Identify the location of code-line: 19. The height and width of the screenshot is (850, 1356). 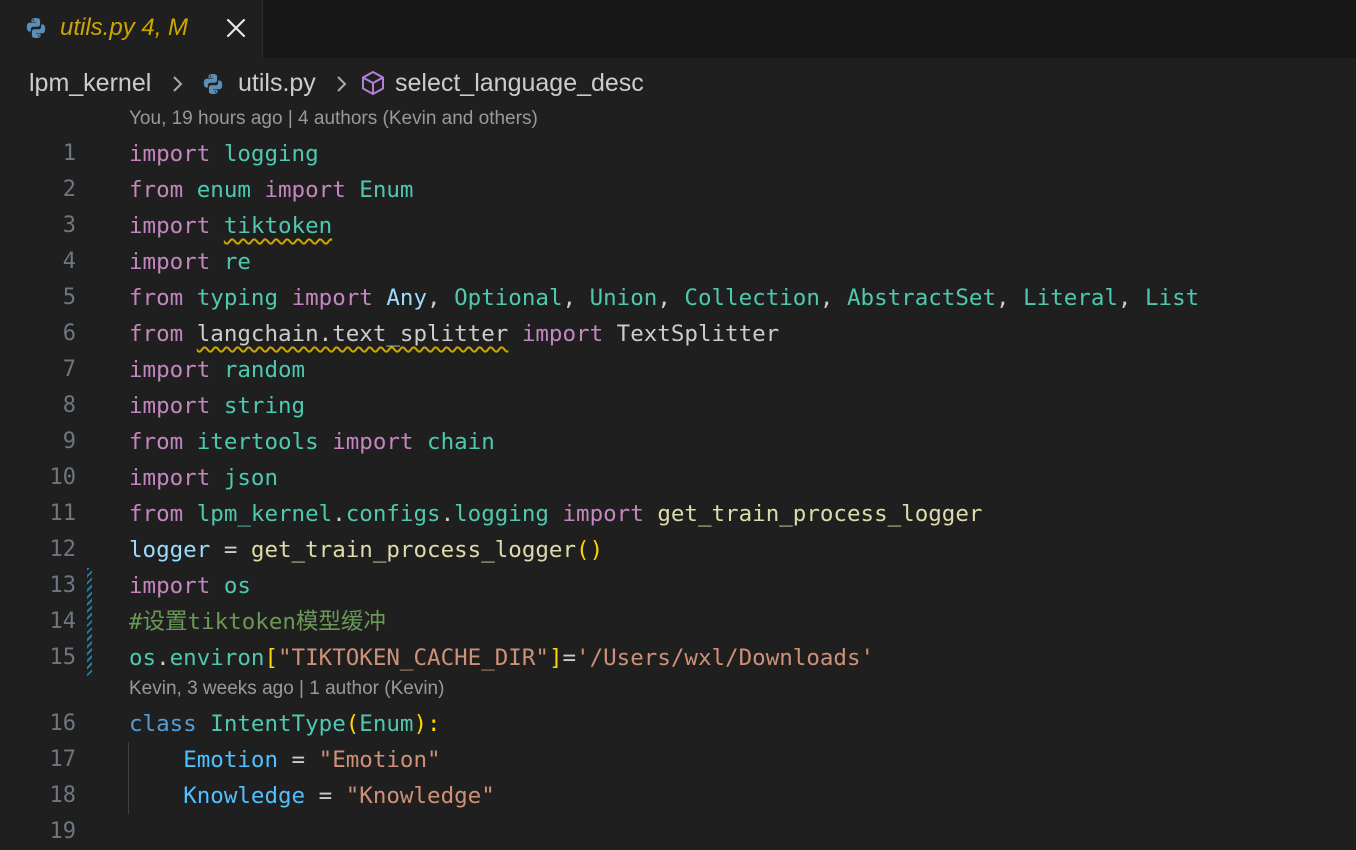
(678, 832).